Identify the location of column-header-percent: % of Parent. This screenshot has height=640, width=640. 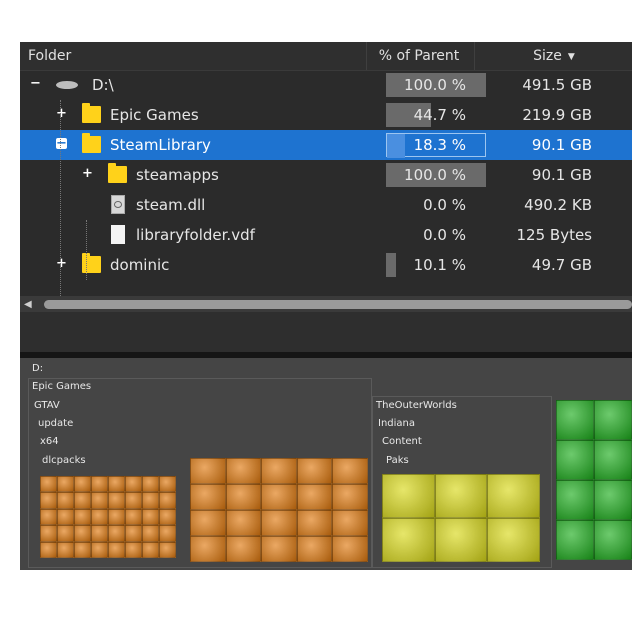
(418, 56).